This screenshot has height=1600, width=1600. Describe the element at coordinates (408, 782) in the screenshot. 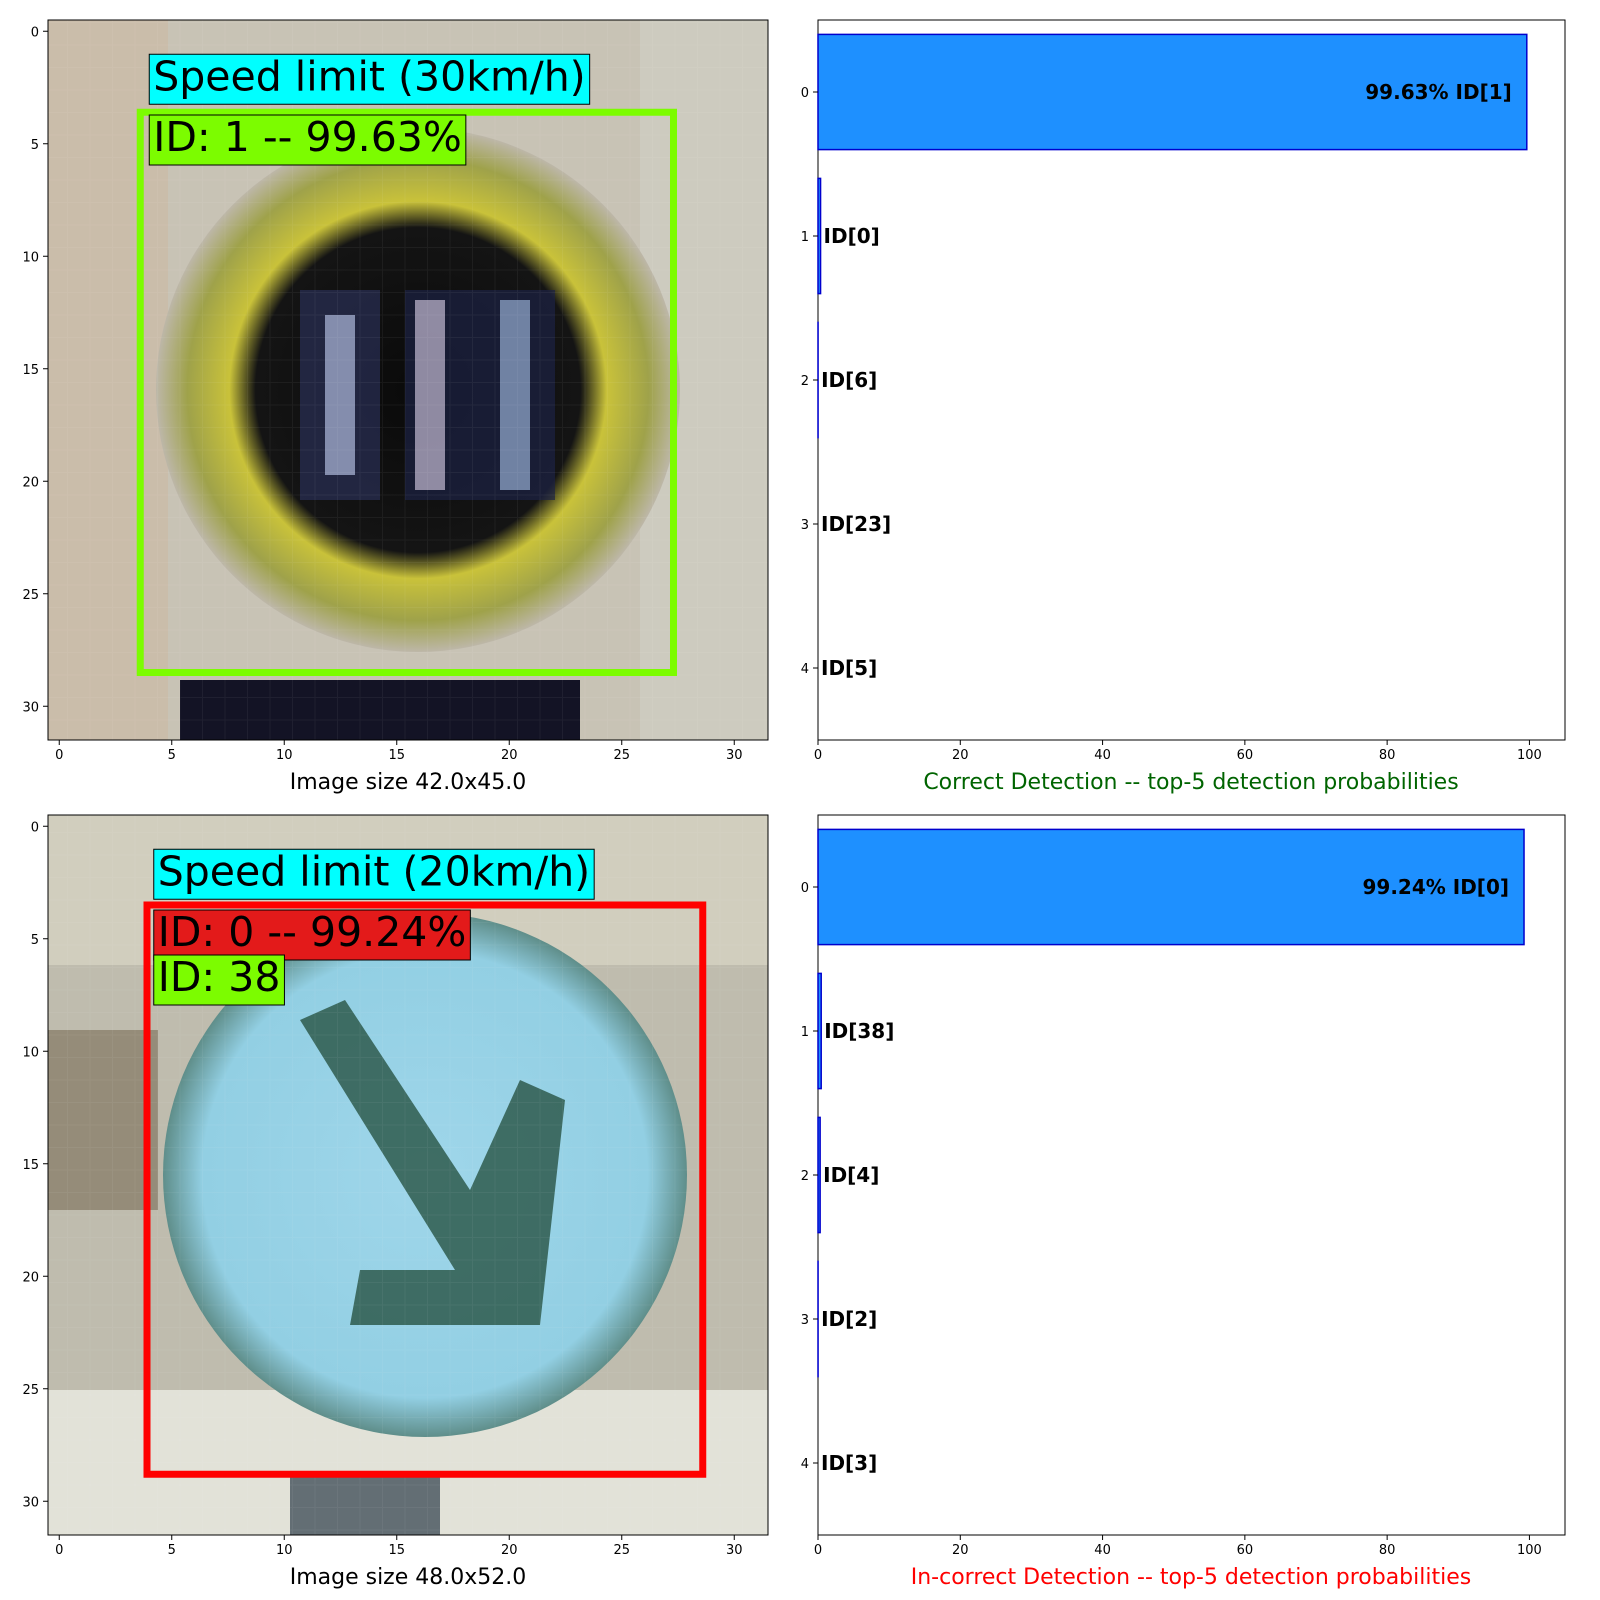

I see `image-size-label-top: Image size 42.0x45.0` at that location.